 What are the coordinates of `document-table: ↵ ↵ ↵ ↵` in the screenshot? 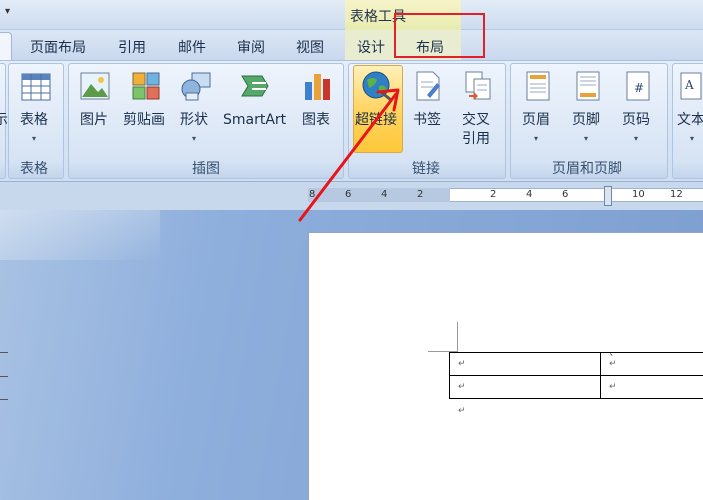 It's located at (576, 375).